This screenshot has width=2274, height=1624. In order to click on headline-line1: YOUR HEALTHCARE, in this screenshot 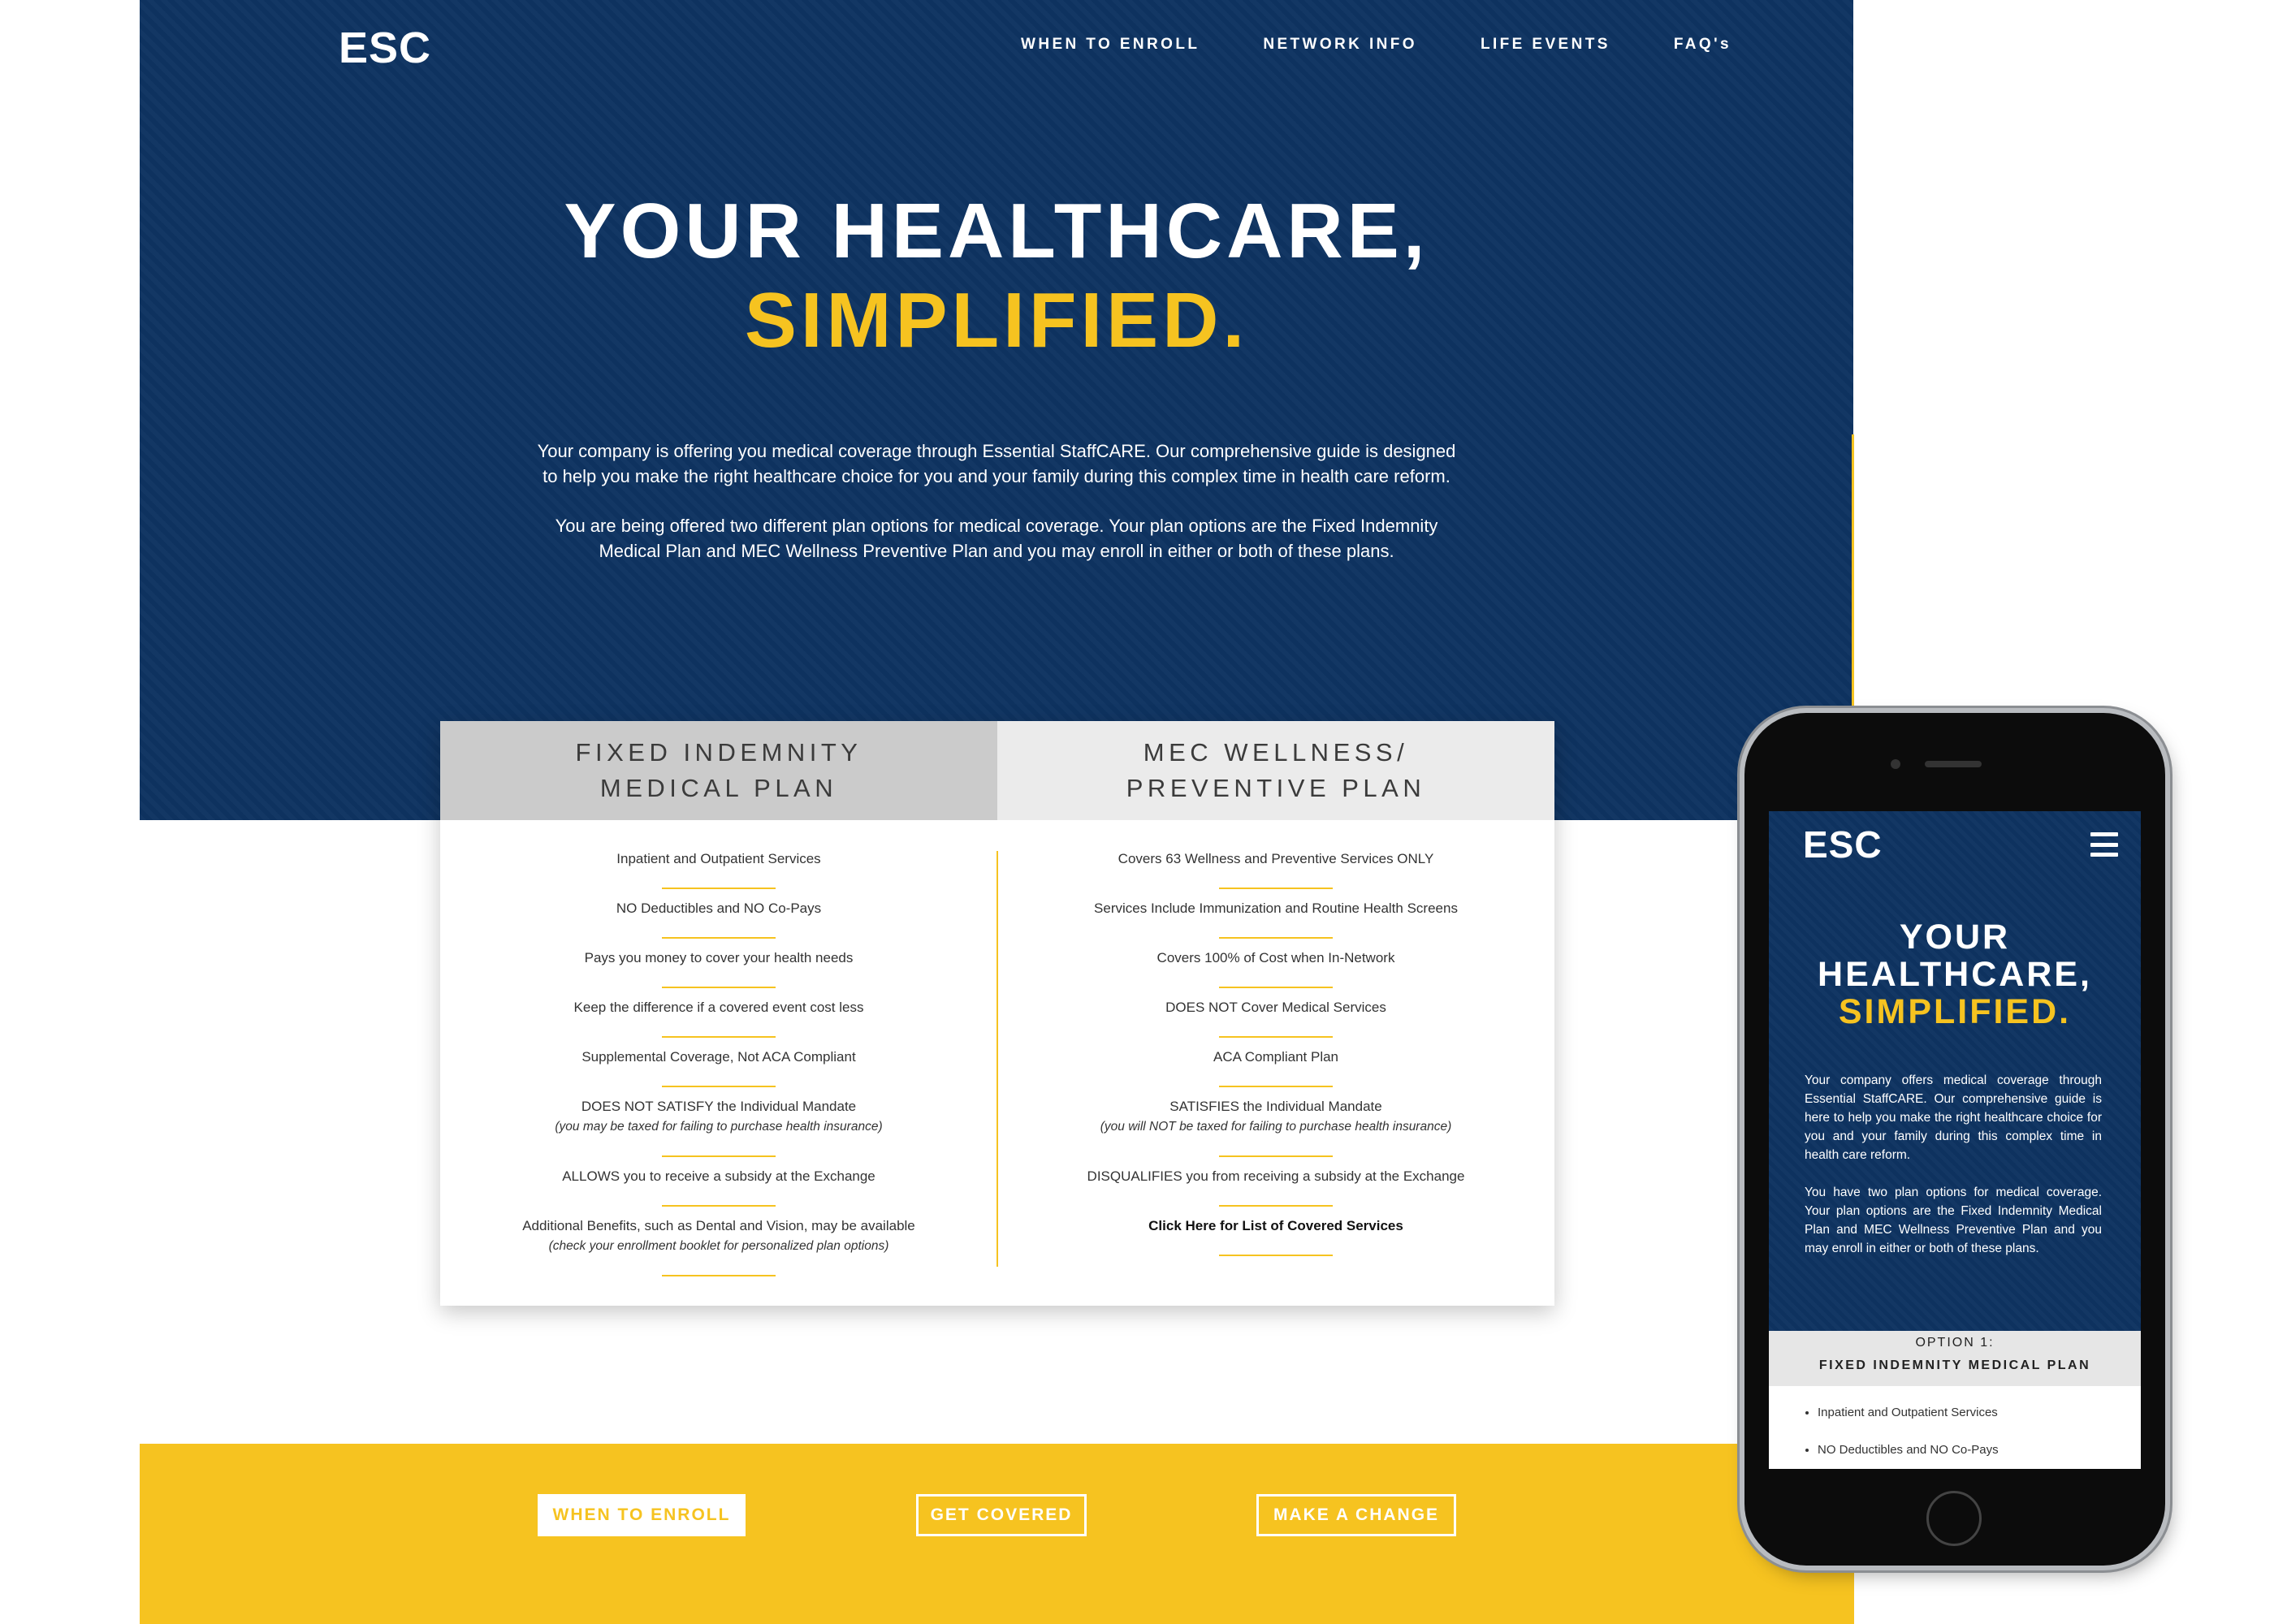, I will do `click(997, 231)`.